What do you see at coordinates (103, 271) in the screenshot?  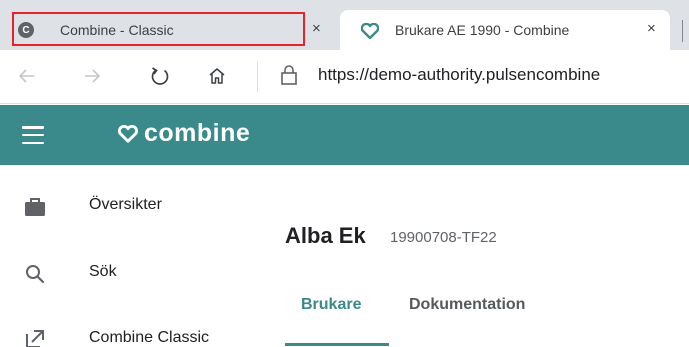 I see `sidebar-item-label: Sök` at bounding box center [103, 271].